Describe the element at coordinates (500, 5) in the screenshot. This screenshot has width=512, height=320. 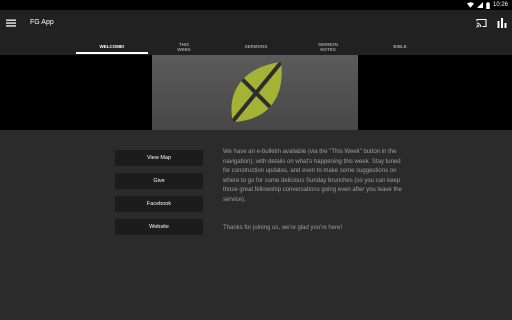
I see `status-time: 10:26` at that location.